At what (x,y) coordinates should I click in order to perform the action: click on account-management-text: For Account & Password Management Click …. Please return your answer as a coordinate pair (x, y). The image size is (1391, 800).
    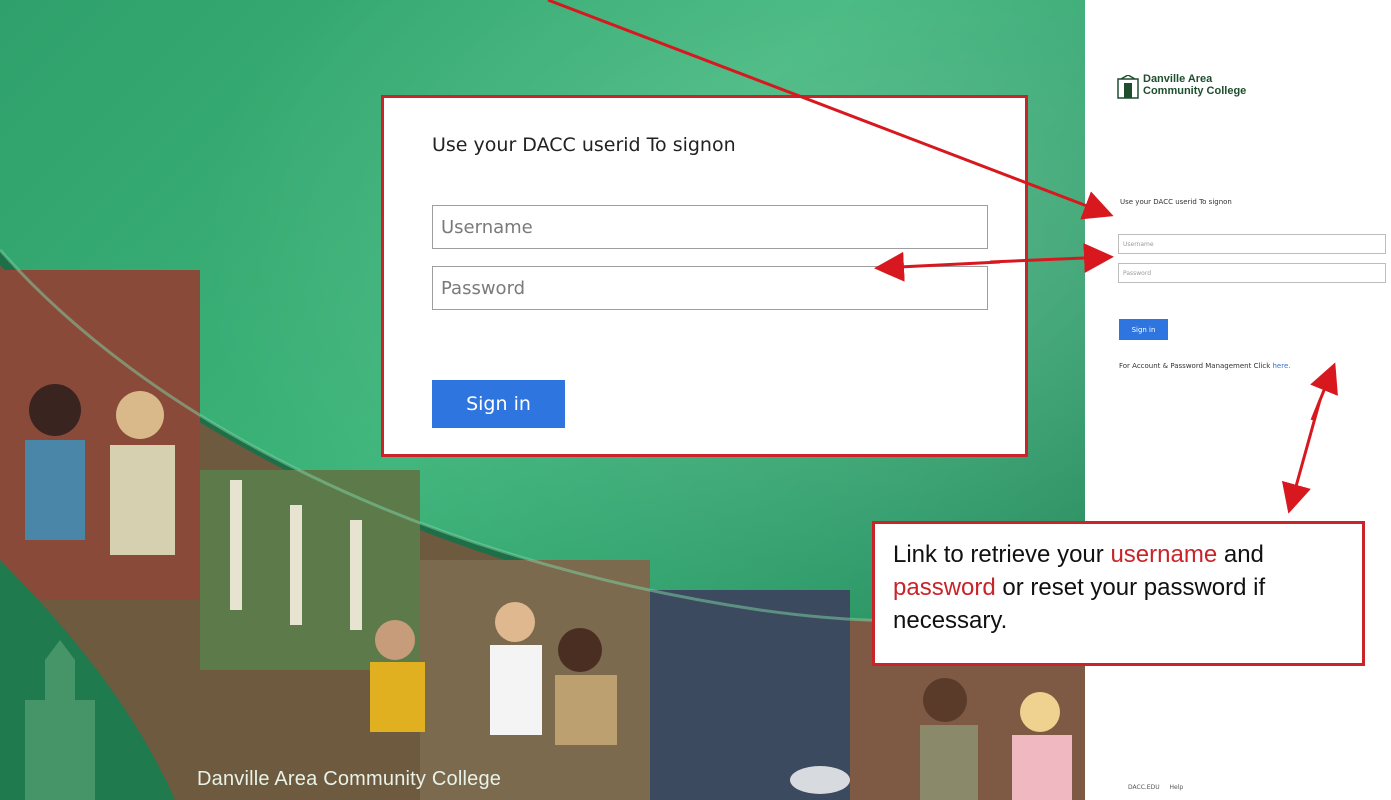
    Looking at the image, I should click on (1205, 366).